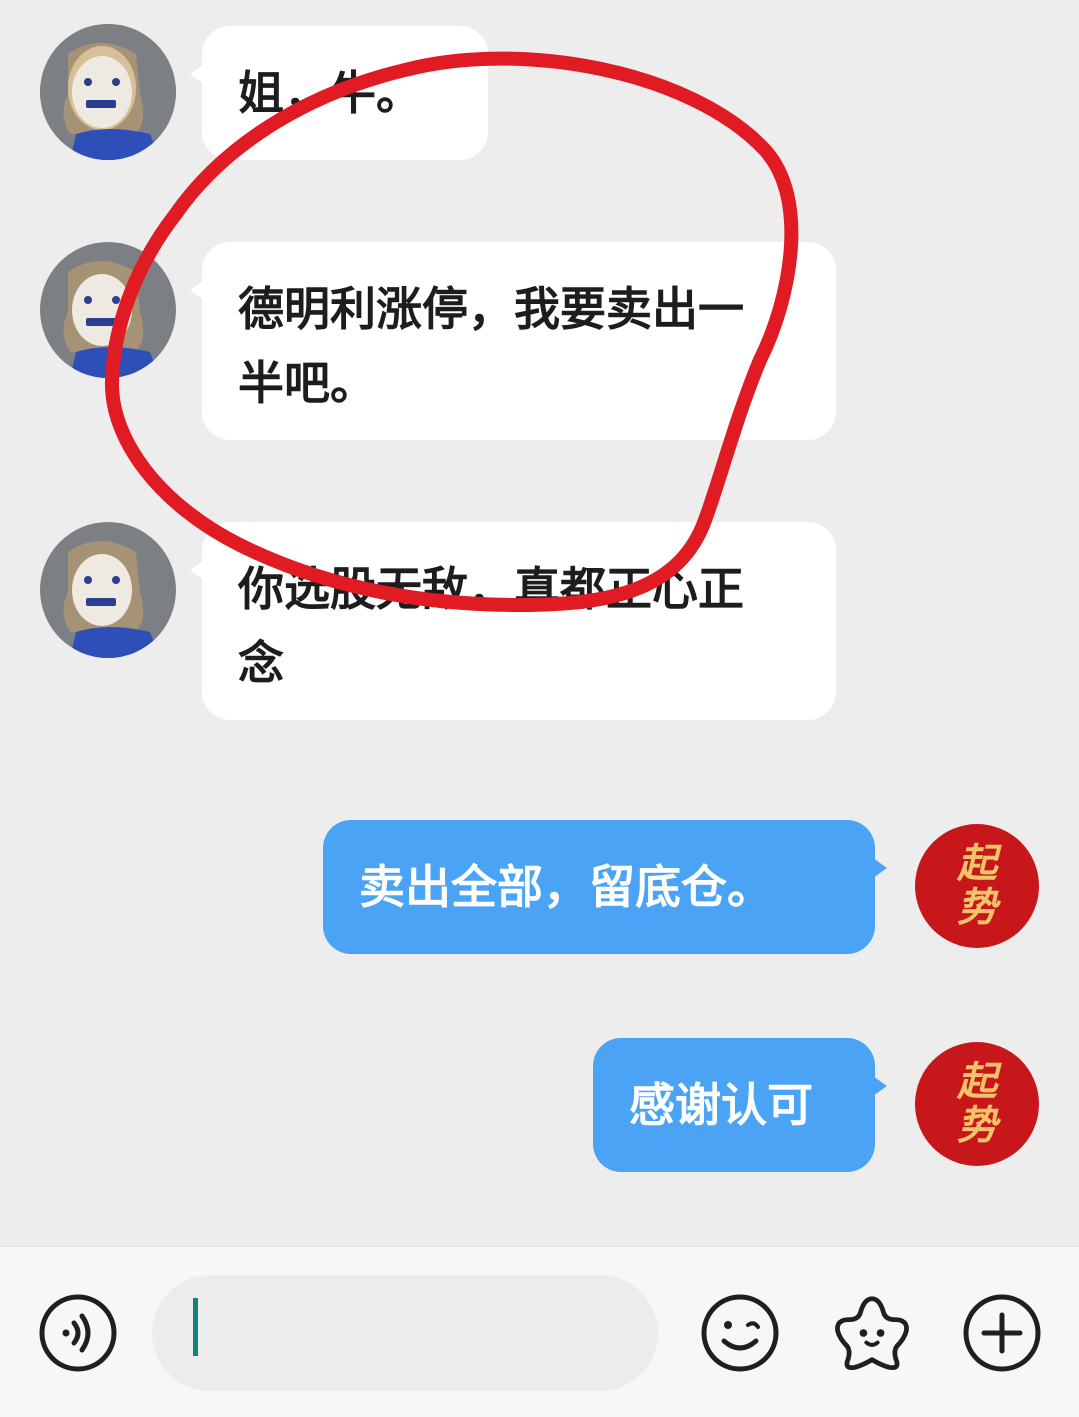 The image size is (1079, 1417). Describe the element at coordinates (491, 626) in the screenshot. I see `message-text: 你选股无敌，真都正心正念` at that location.